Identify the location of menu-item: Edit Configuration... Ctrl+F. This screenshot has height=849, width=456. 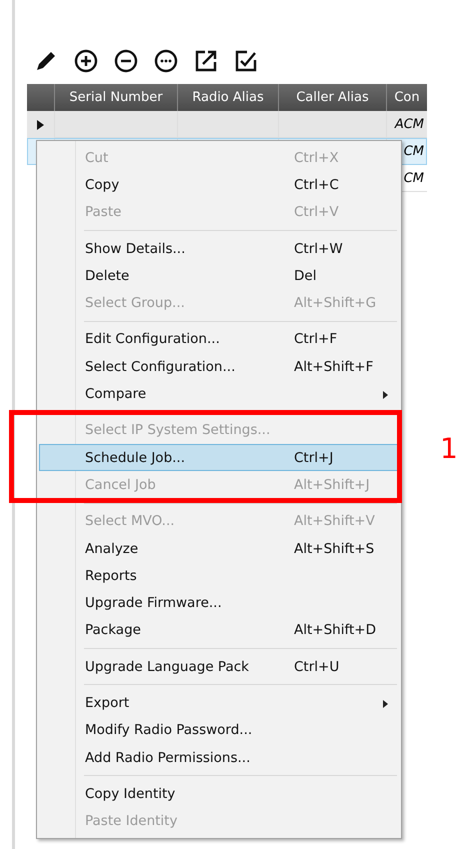
(219, 340).